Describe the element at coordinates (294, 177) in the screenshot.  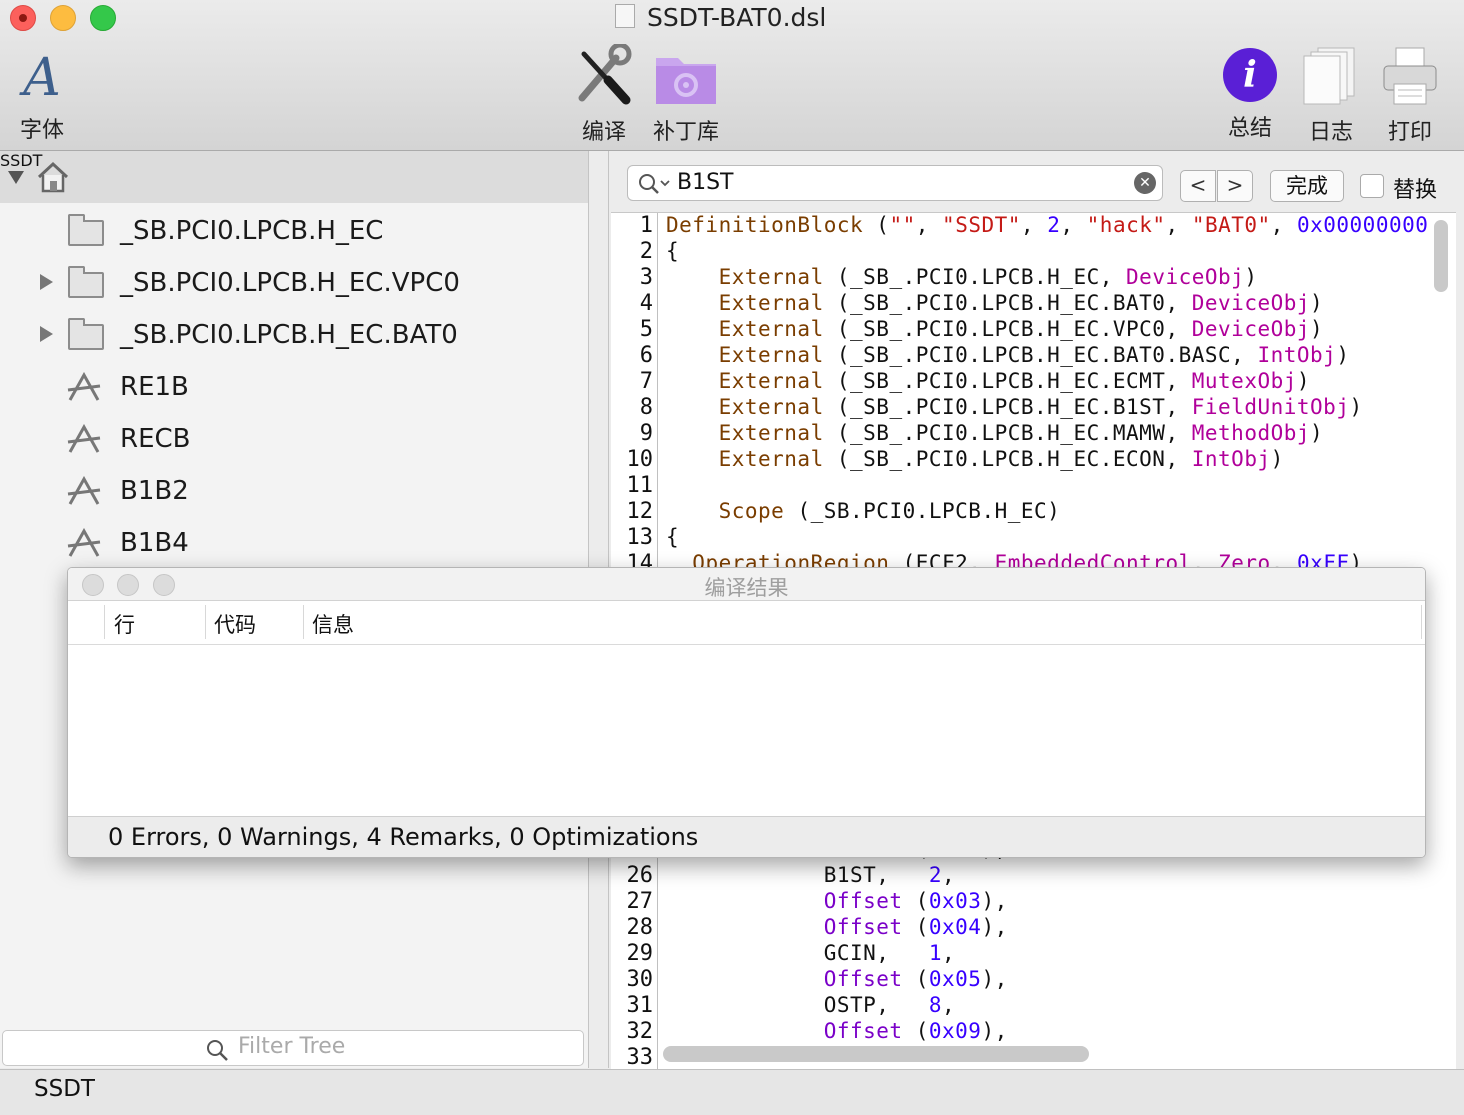
I see `tree-root-ssdt: SSDT` at that location.